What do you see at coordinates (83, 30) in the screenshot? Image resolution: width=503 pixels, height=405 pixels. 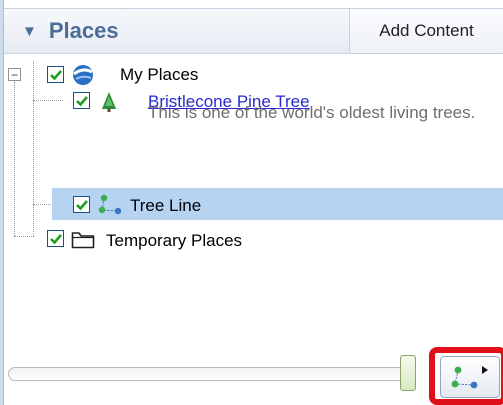 I see `panel-title: Places` at bounding box center [83, 30].